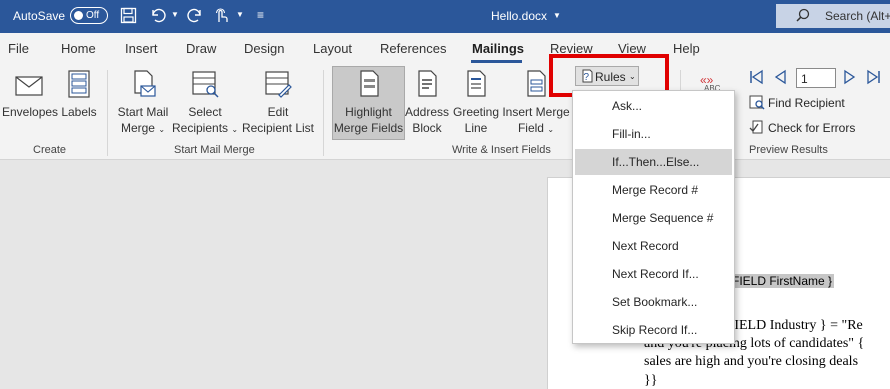 The image size is (890, 389). Describe the element at coordinates (205, 112) in the screenshot. I see `select-recipients-line1: Select` at that location.